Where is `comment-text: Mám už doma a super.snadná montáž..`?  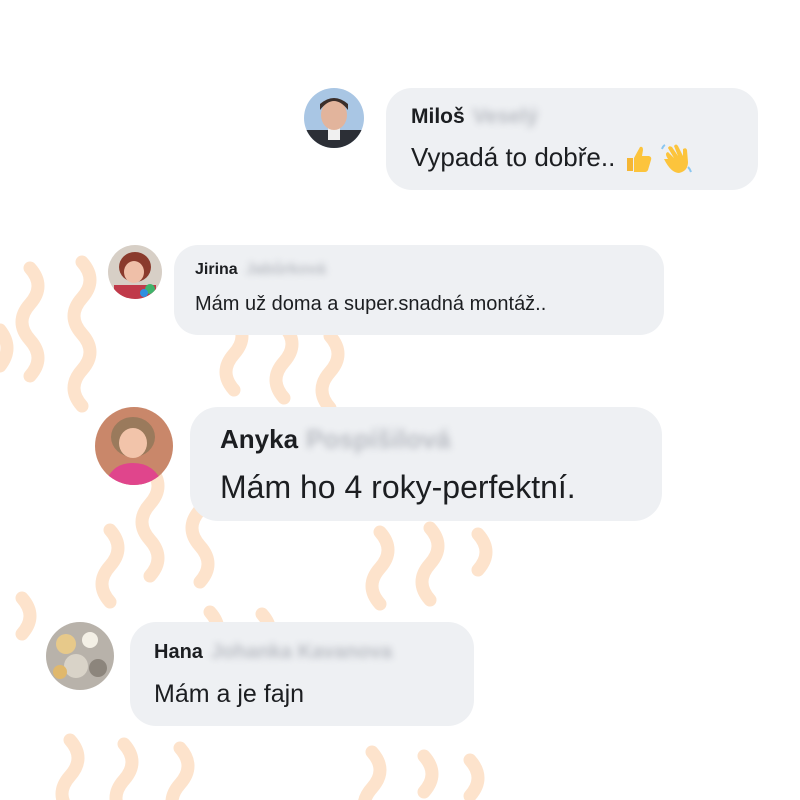
comment-text: Mám už doma a super.snadná montáž.. is located at coordinates (371, 304).